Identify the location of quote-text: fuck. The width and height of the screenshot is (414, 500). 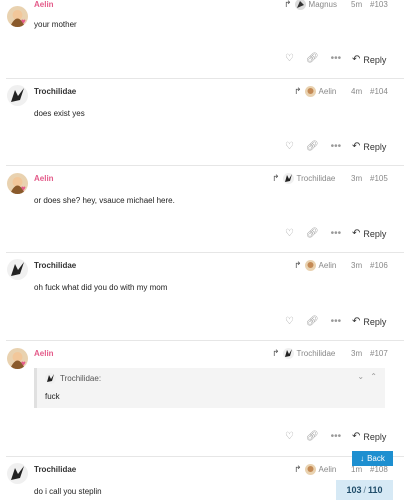
(52, 396).